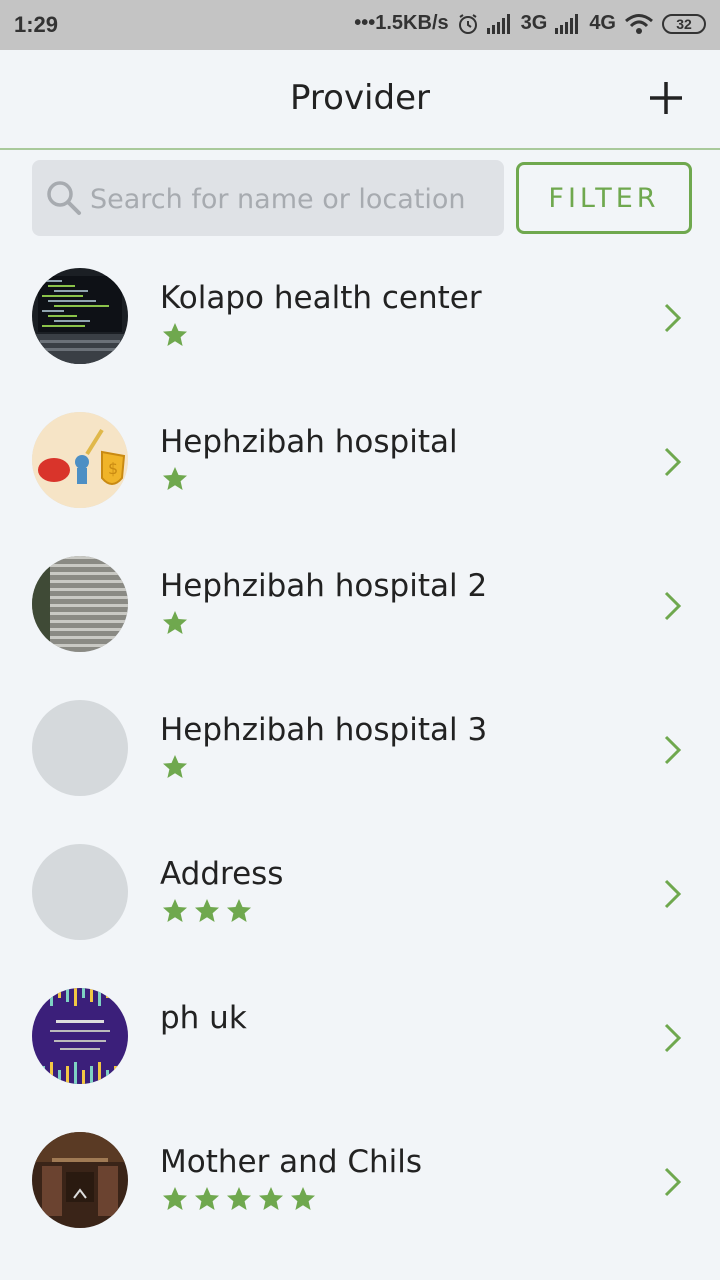 Image resolution: width=720 pixels, height=1280 pixels. What do you see at coordinates (360, 318) in the screenshot?
I see `provider-row: Kolapo health center` at bounding box center [360, 318].